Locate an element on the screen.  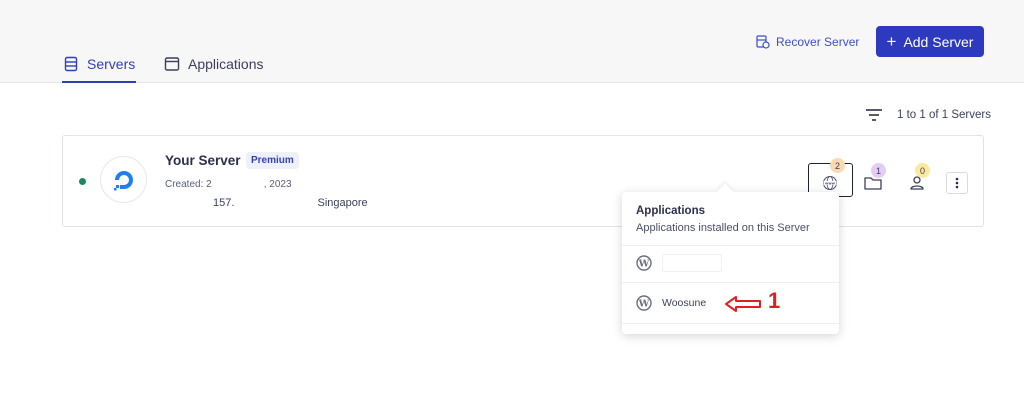
created-date: Created: 2 , 2023 is located at coordinates (228, 183).